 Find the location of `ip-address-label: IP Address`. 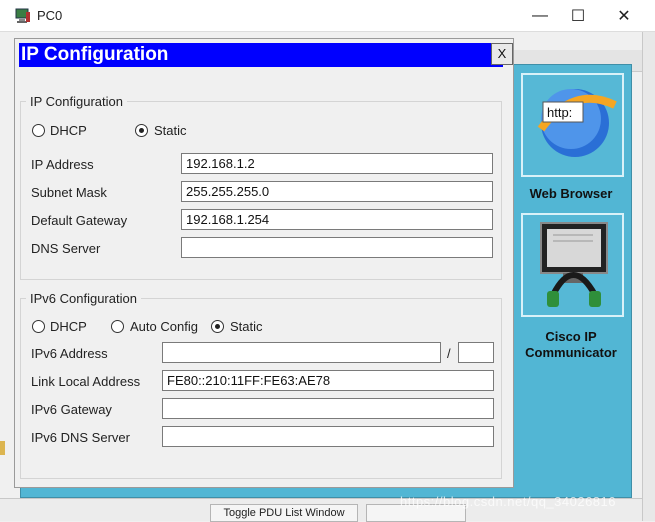

ip-address-label: IP Address is located at coordinates (62, 164).